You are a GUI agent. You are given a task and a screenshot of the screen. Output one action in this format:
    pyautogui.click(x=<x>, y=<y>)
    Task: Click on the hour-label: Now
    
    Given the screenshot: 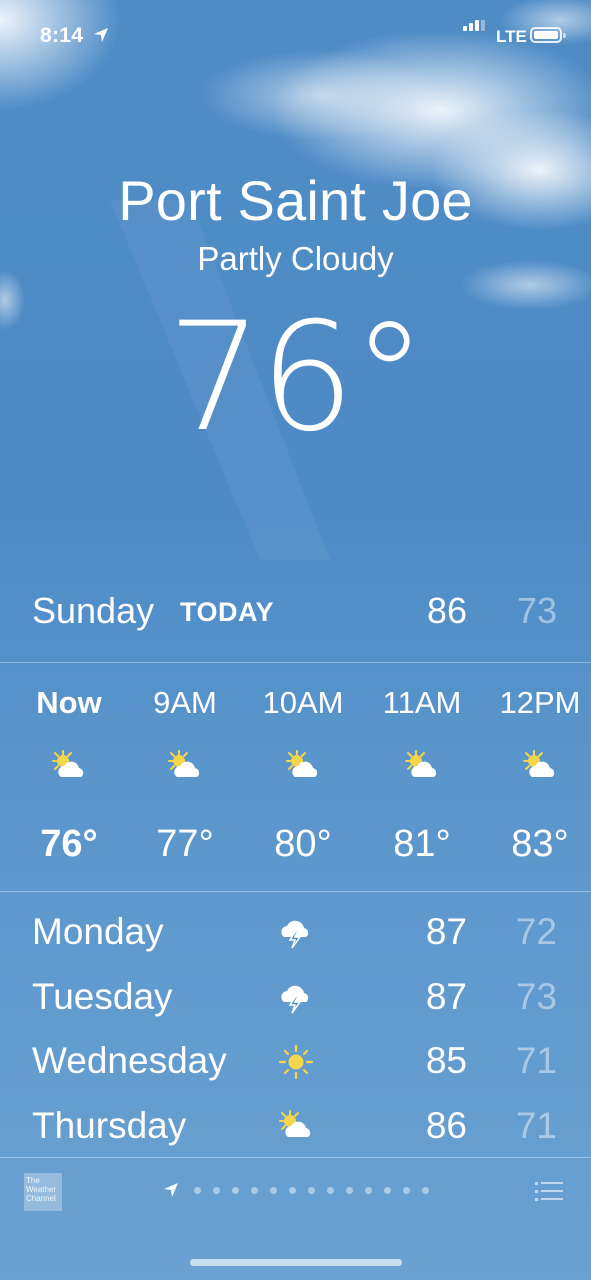 What is the action you would take?
    pyautogui.click(x=69, y=702)
    